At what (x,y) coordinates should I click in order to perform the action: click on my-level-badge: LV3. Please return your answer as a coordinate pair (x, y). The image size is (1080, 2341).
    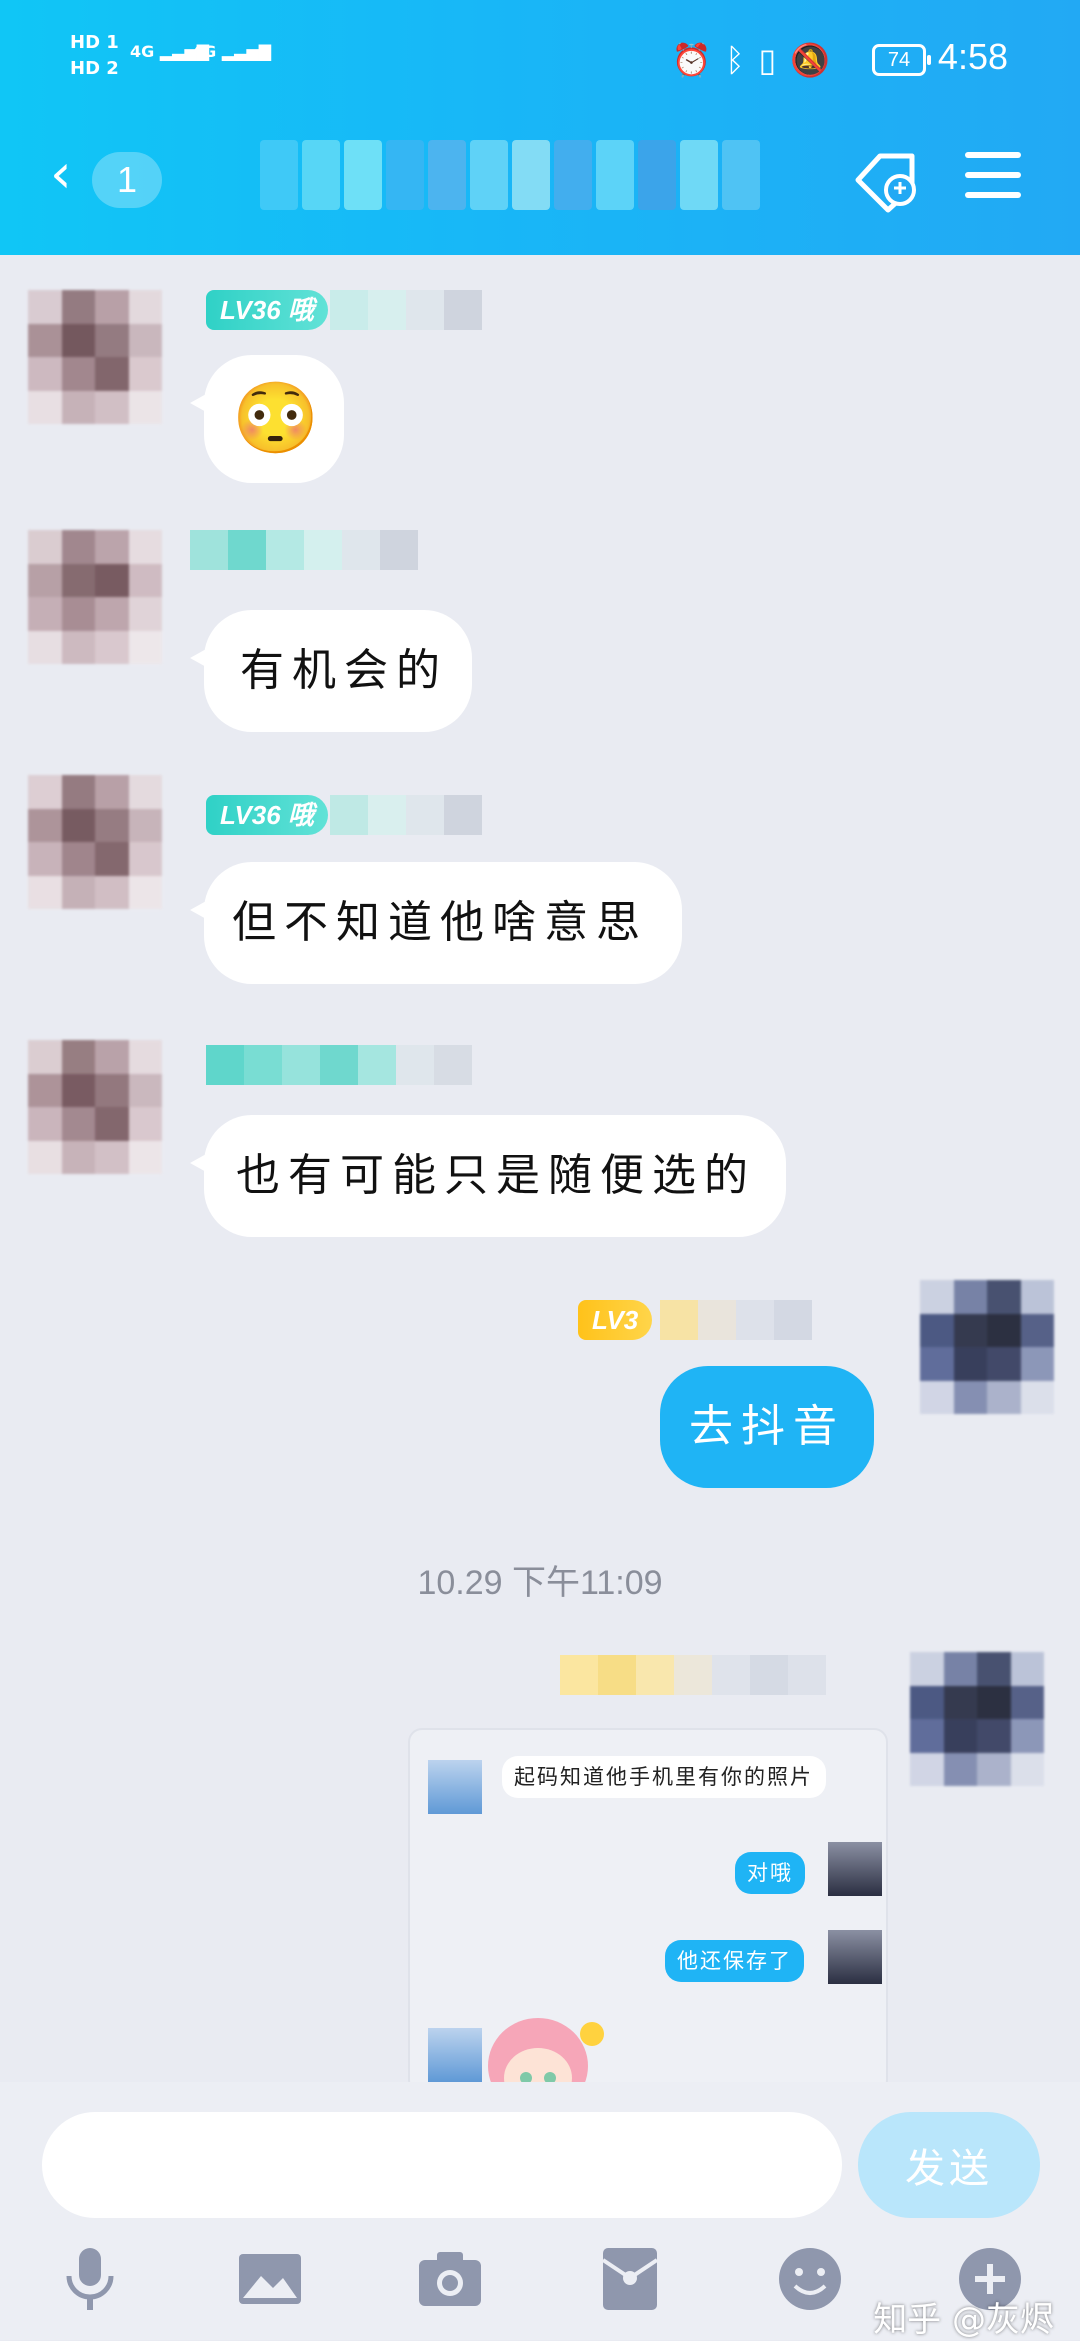
    Looking at the image, I should click on (615, 1320).